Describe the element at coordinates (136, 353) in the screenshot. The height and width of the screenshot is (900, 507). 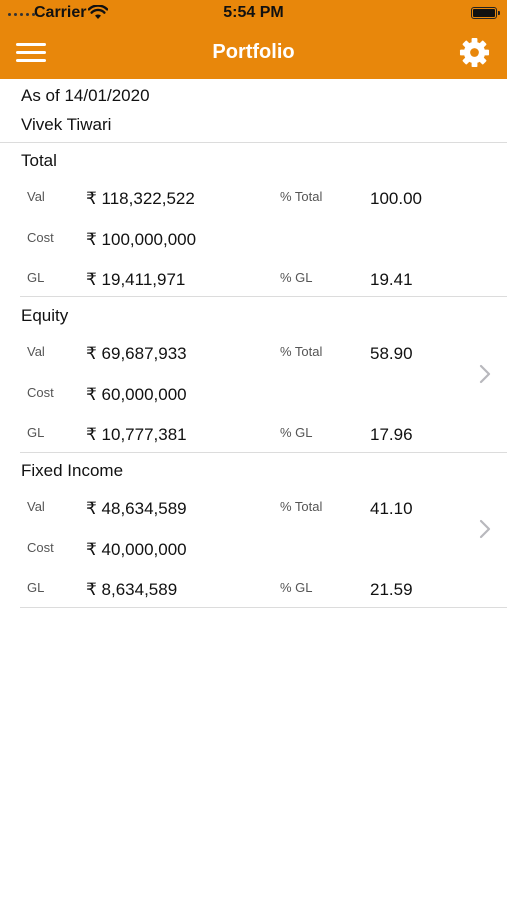
I see `val-value: ₹ 69,687,933` at that location.